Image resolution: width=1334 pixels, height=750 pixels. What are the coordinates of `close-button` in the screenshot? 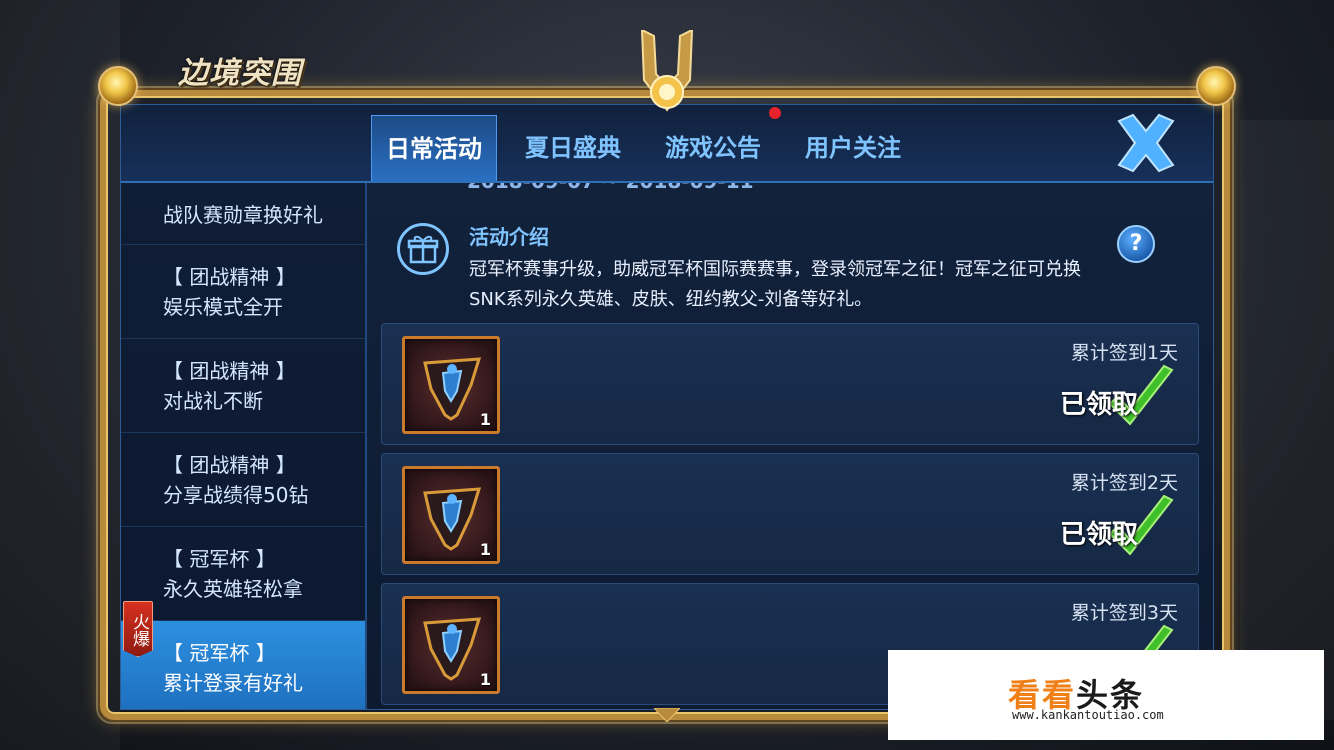 It's located at (1146, 143).